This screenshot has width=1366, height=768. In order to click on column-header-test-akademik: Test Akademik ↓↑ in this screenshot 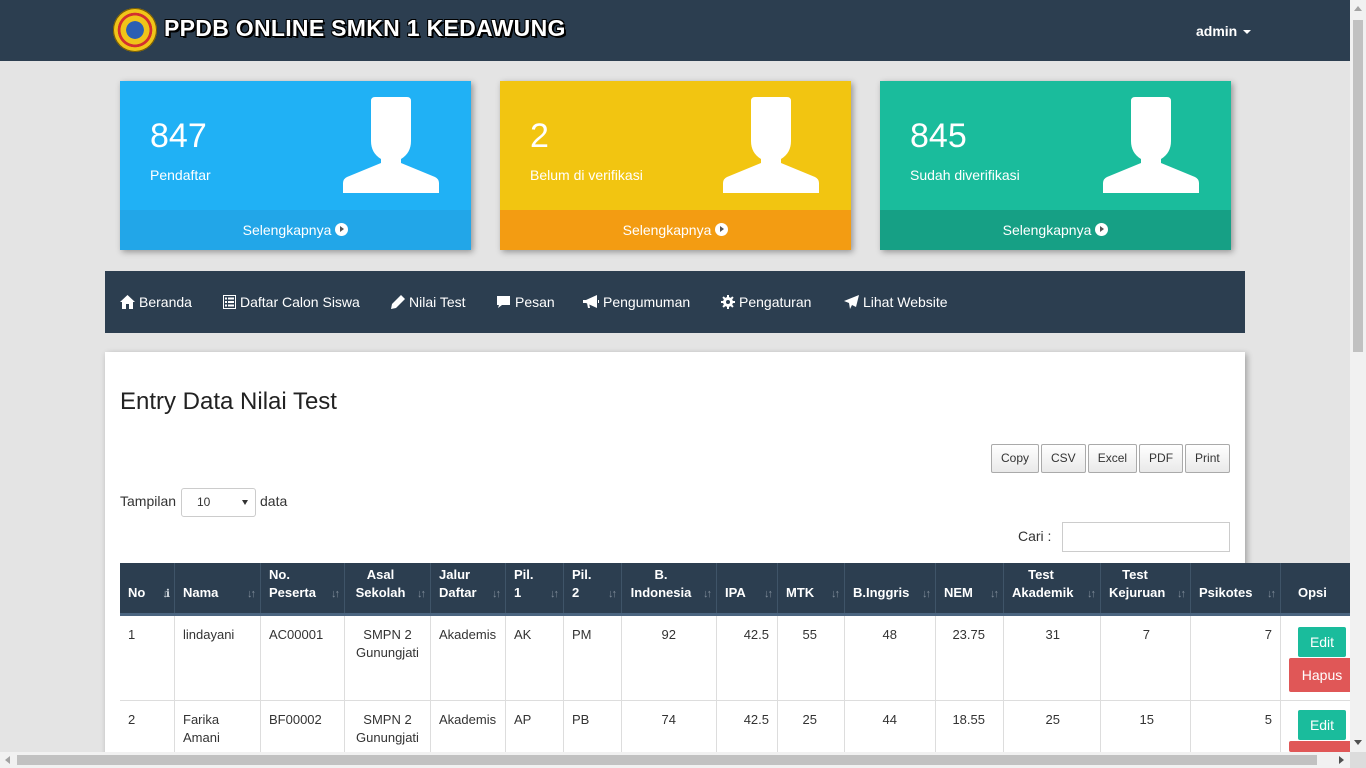, I will do `click(1052, 588)`.